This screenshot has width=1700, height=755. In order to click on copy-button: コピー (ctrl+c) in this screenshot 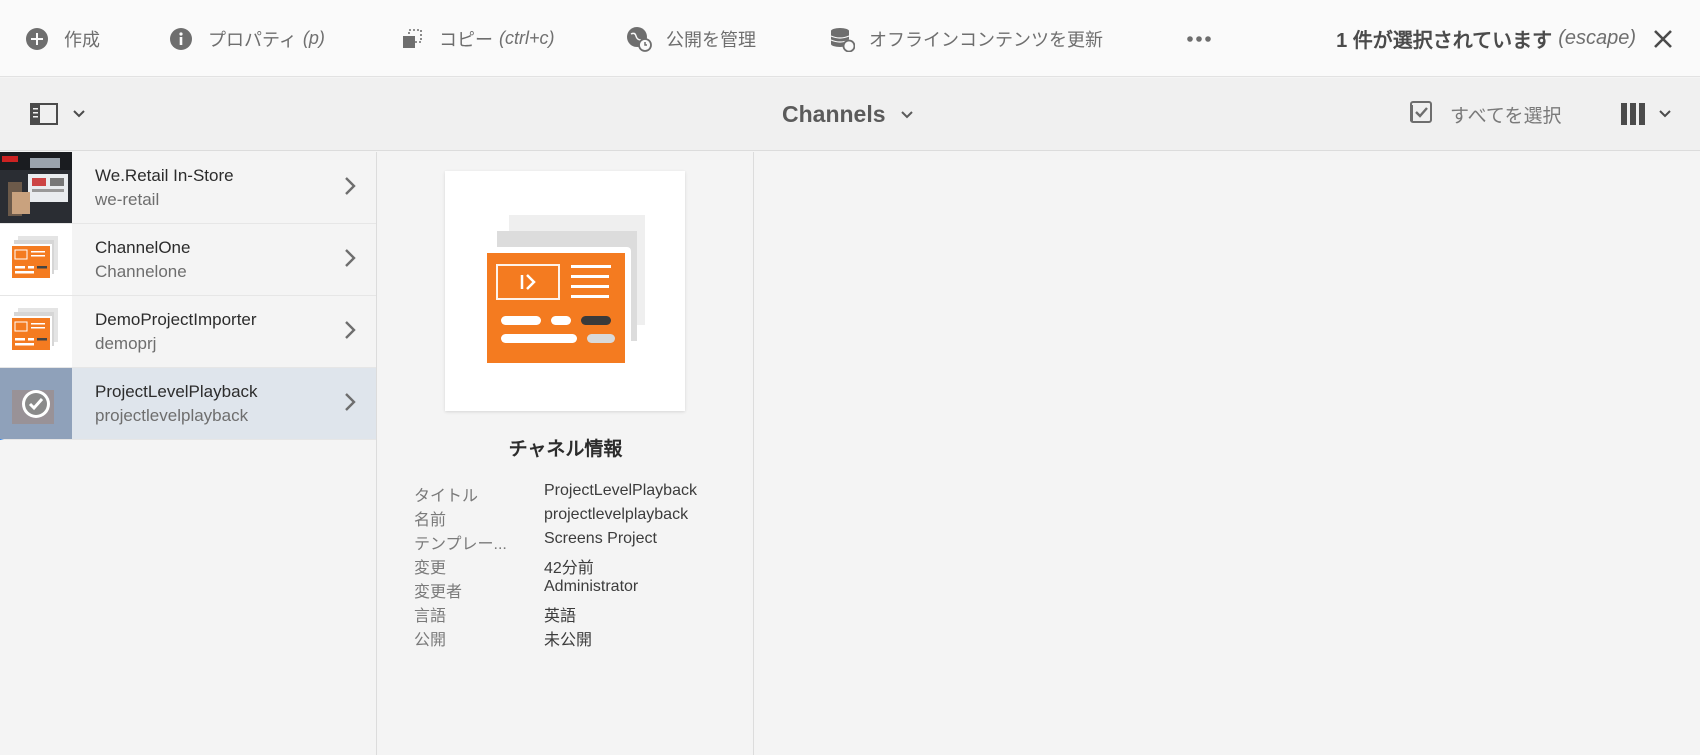, I will do `click(477, 38)`.